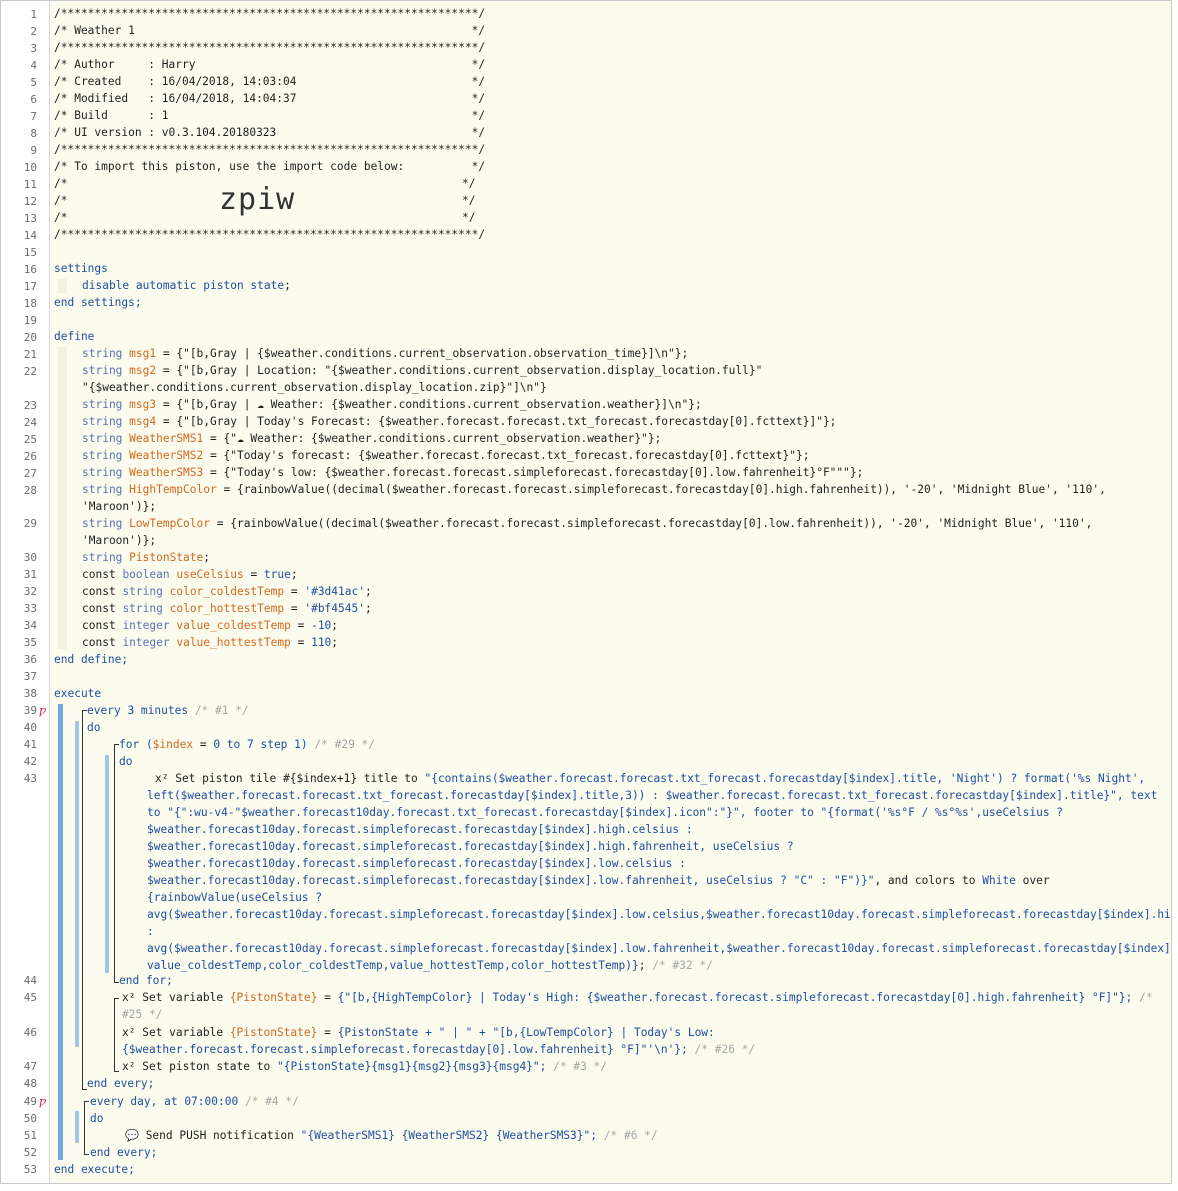  Describe the element at coordinates (81, 268) in the screenshot. I see `settings-keyword: settings` at that location.